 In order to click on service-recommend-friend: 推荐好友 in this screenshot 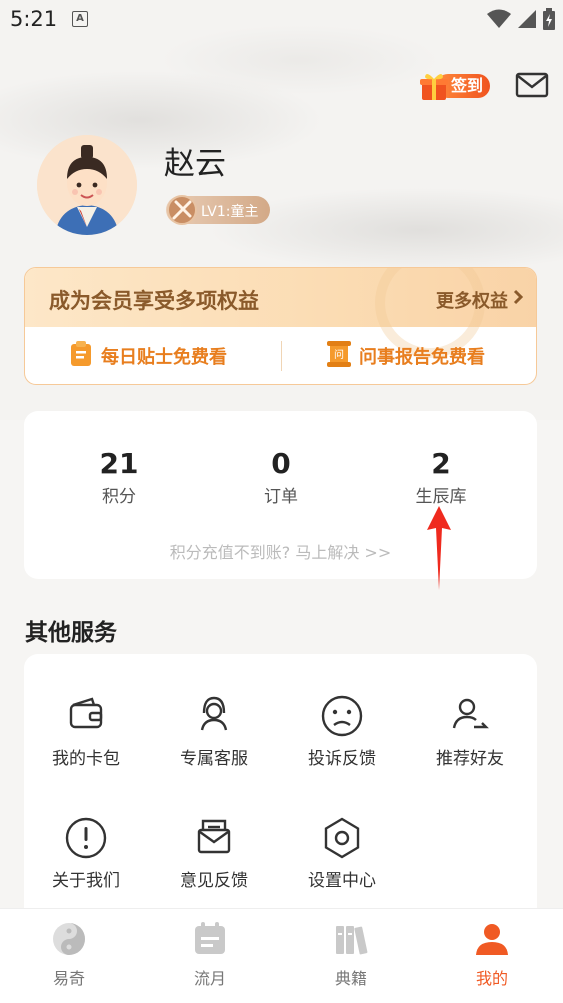, I will do `click(470, 731)`.